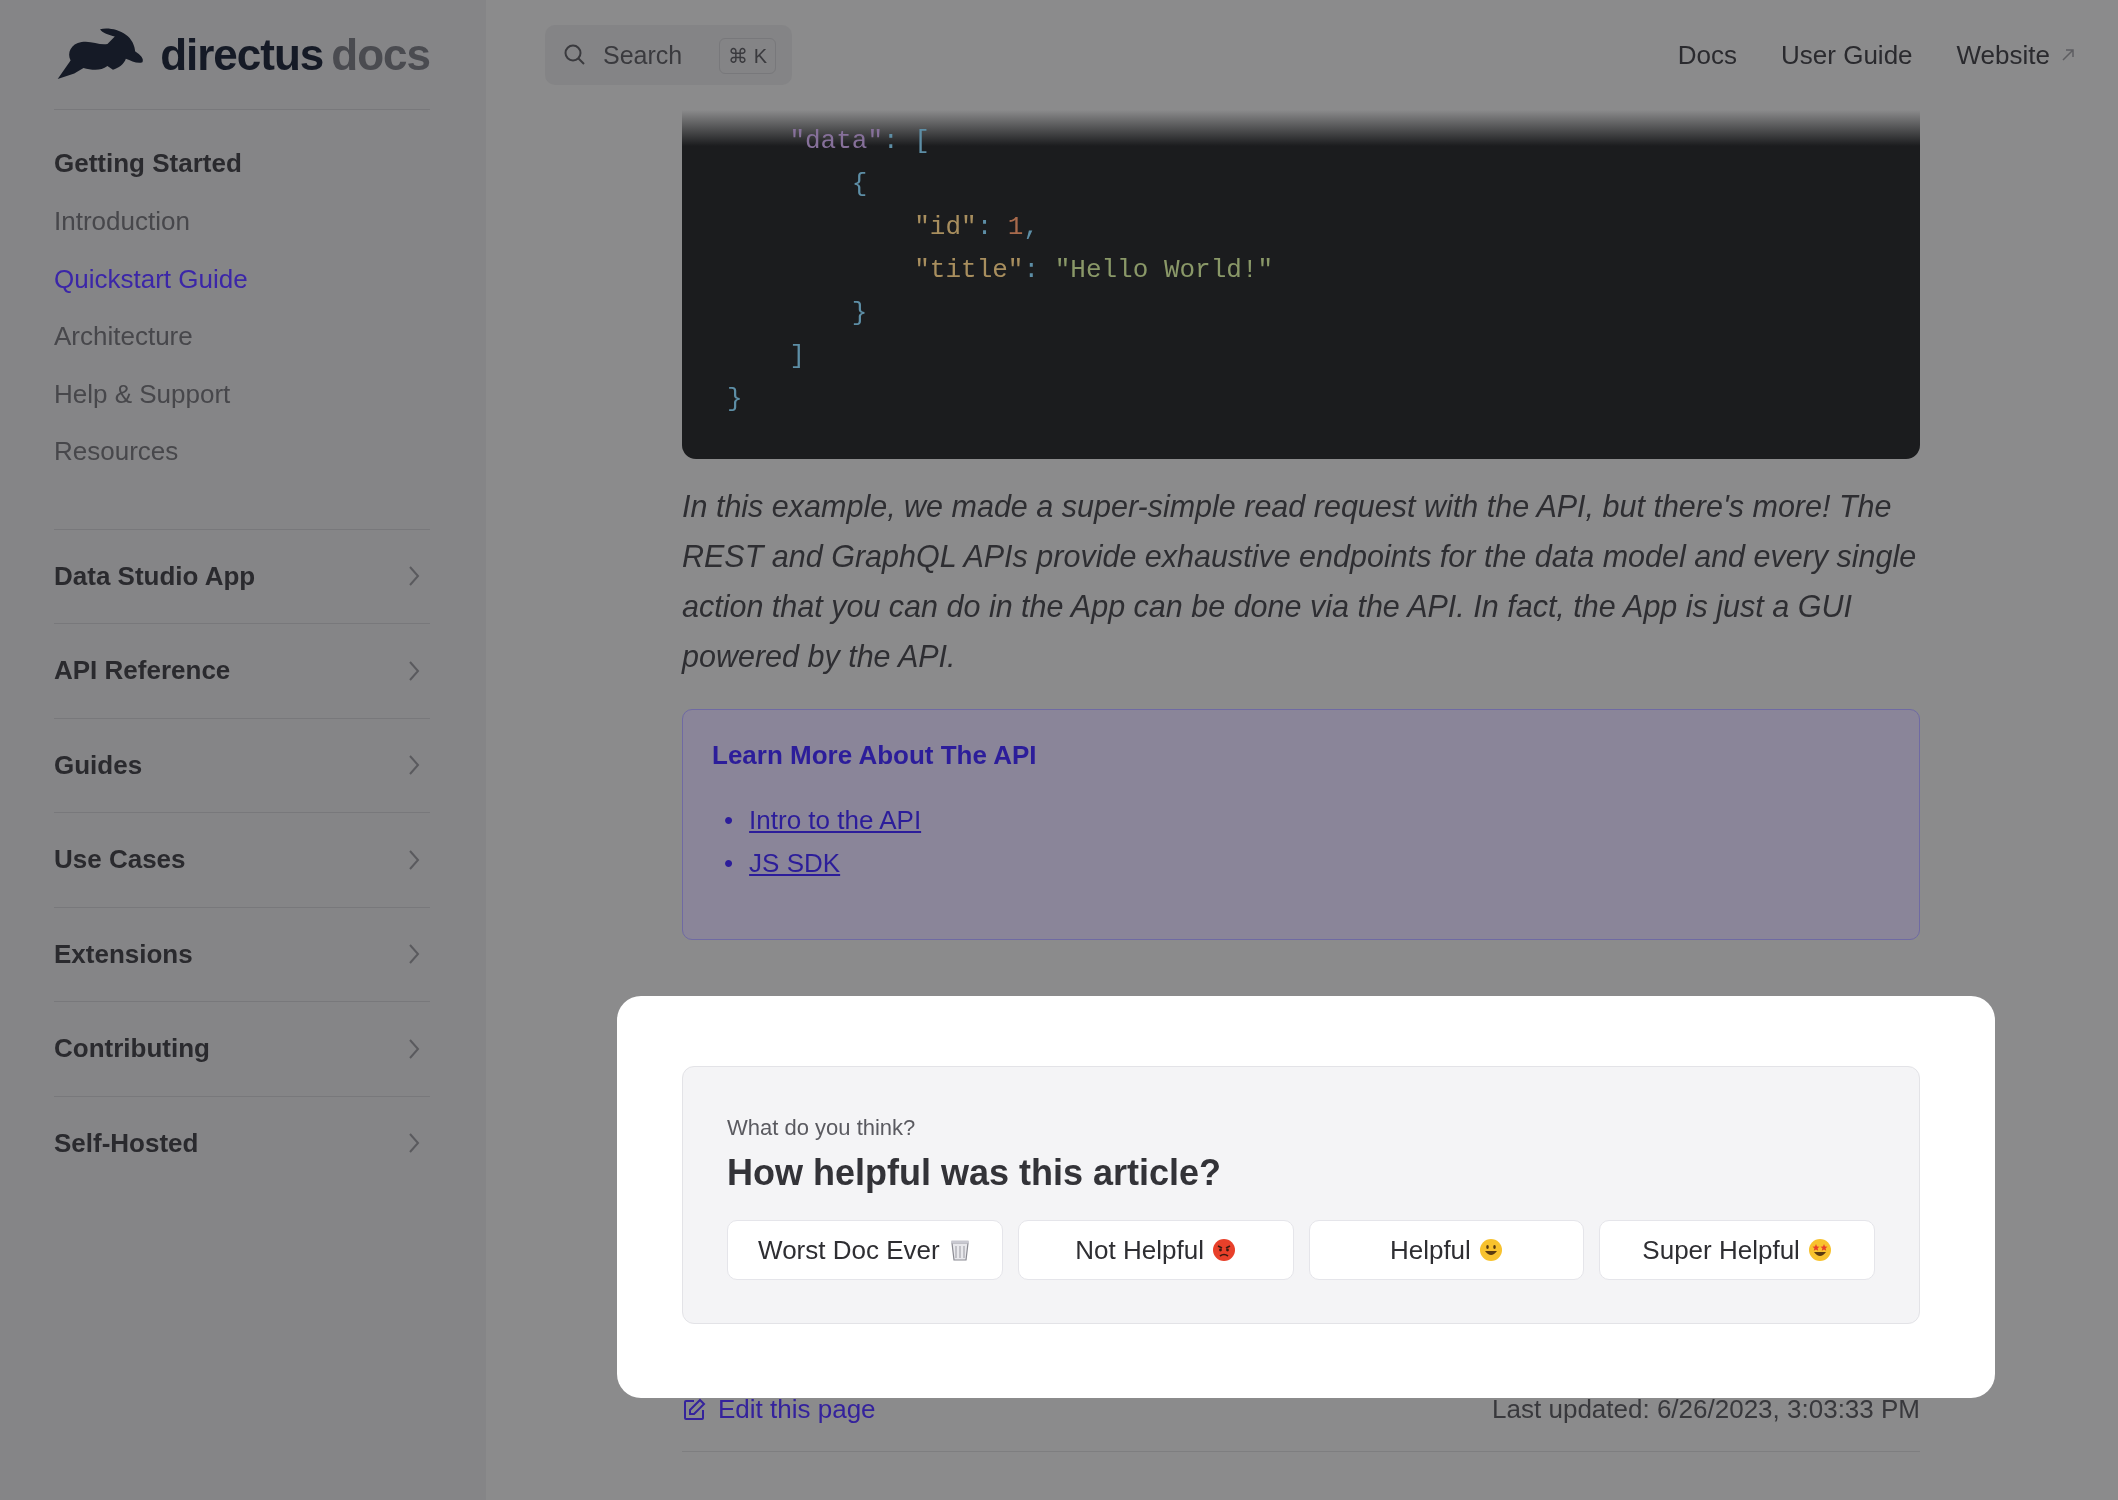  What do you see at coordinates (975, 1173) in the screenshot?
I see `feedback-question: How helpful was this article?` at bounding box center [975, 1173].